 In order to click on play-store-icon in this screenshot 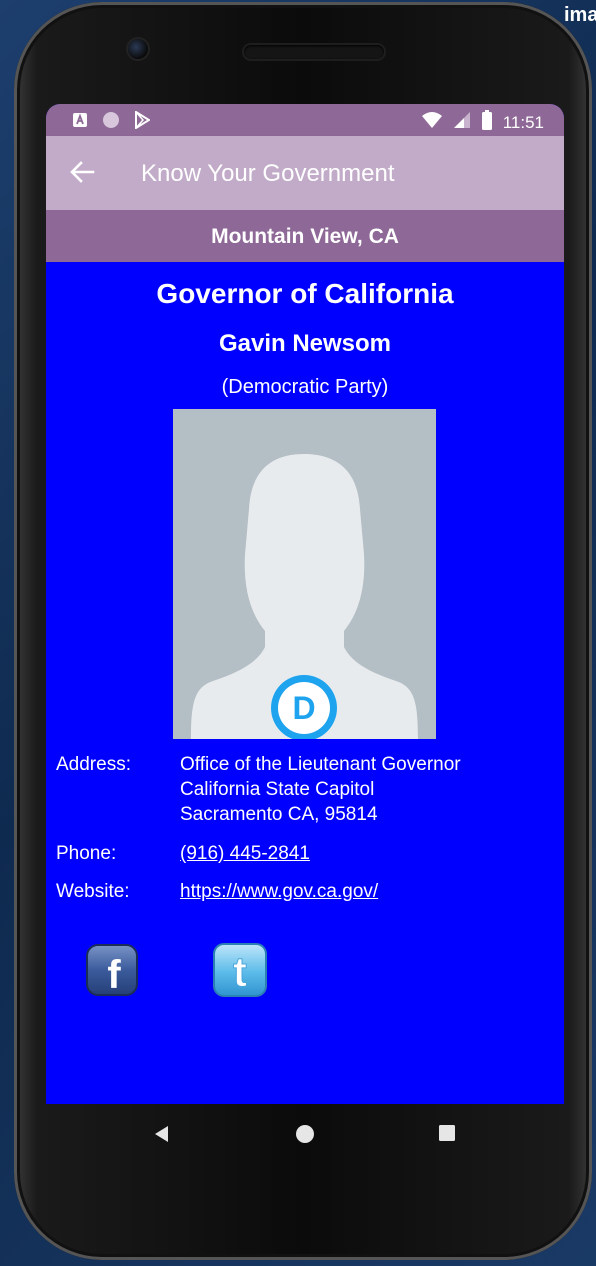, I will do `click(142, 122)`.